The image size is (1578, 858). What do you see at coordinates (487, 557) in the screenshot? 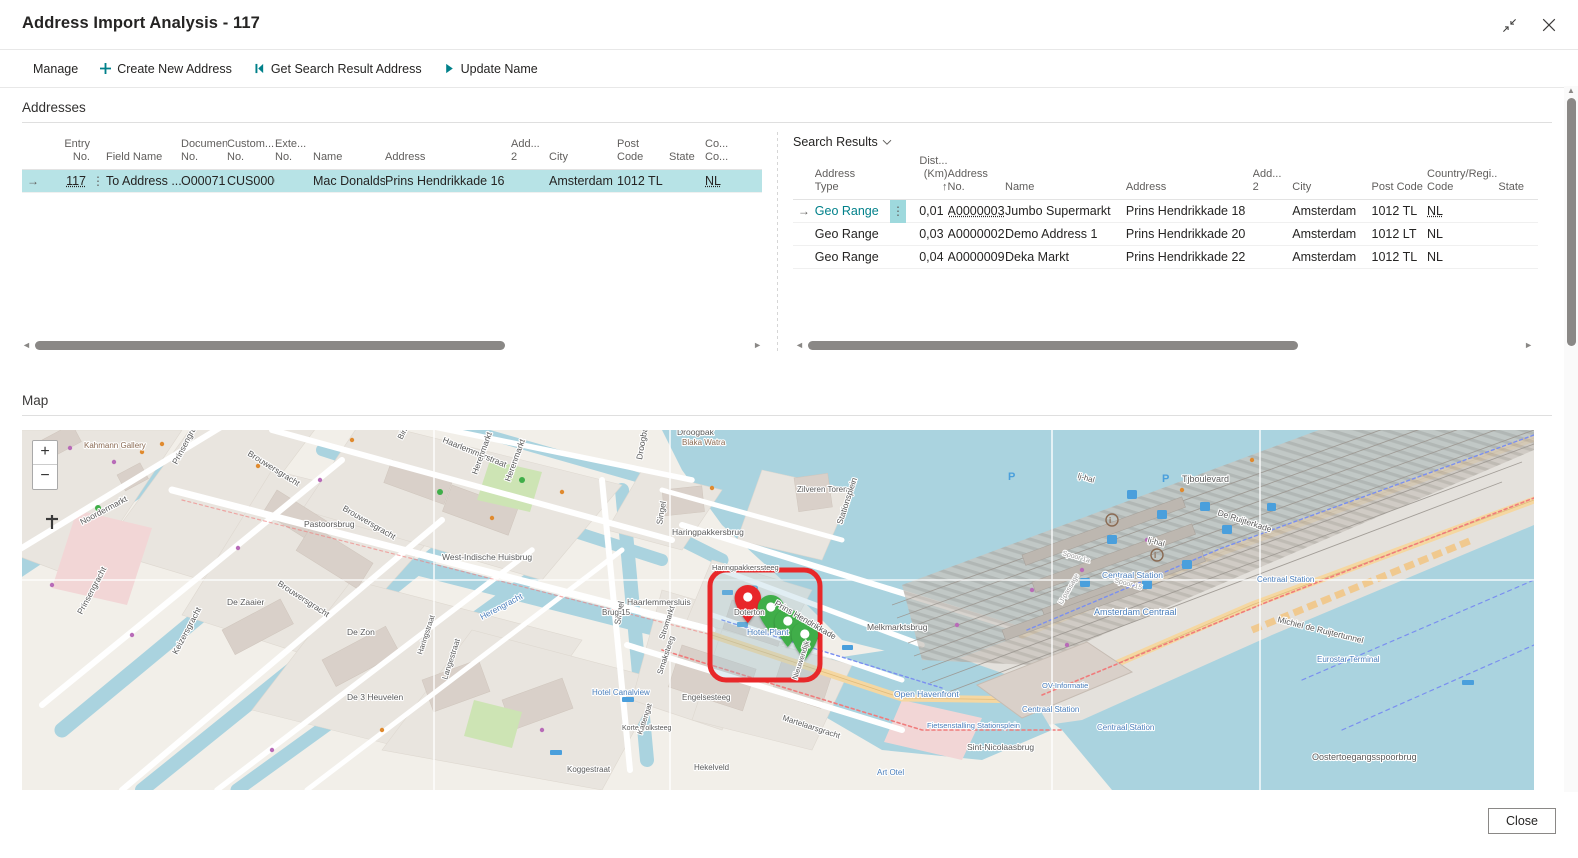
I see `map-label: West-Indische Huisbrug` at bounding box center [487, 557].